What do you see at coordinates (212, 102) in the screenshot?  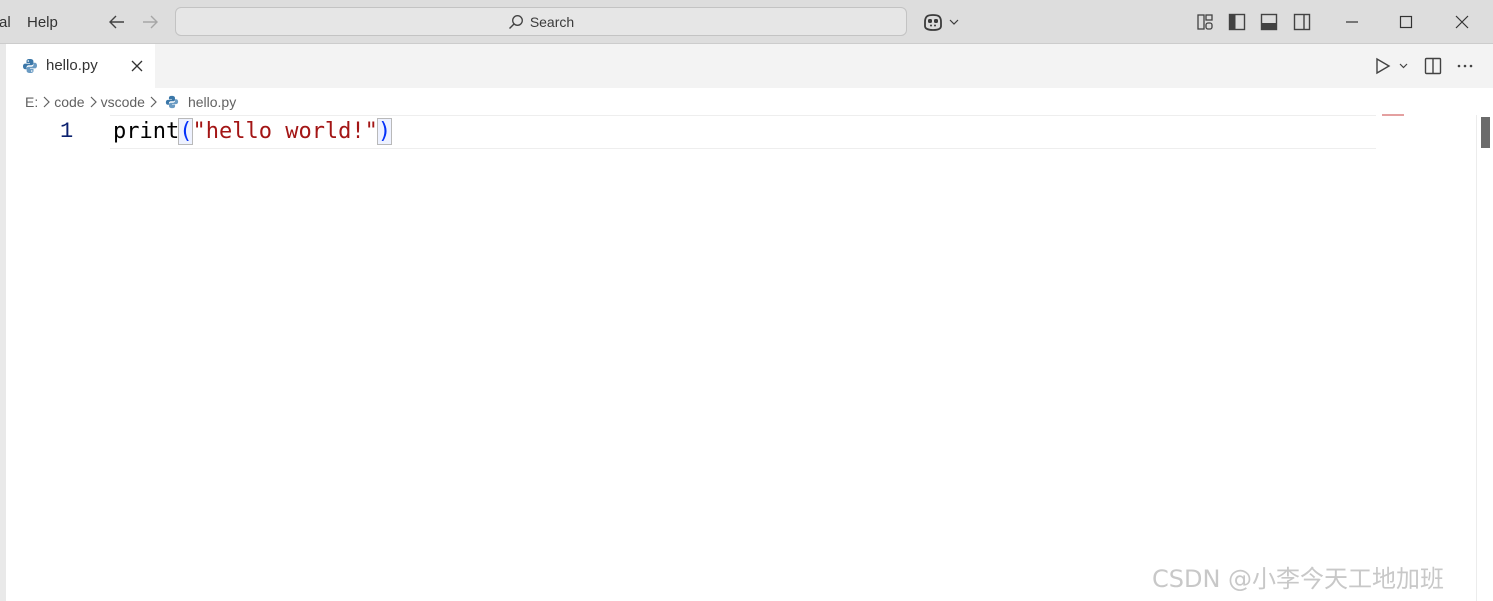 I see `breadcrumb-file: hello.py` at bounding box center [212, 102].